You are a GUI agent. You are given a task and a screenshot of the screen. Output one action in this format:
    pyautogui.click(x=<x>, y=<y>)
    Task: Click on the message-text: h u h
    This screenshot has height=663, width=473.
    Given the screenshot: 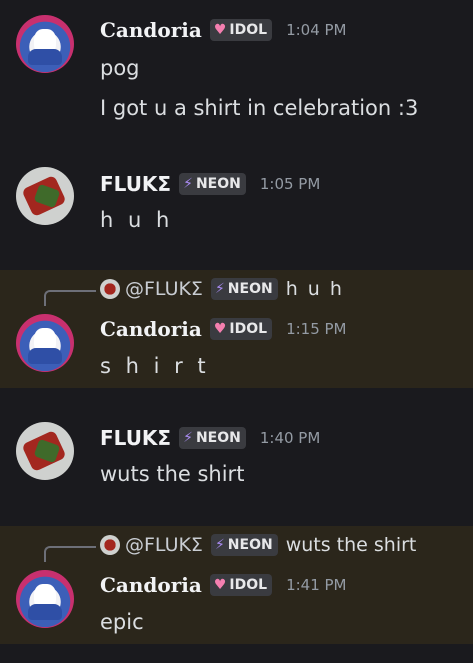 What is the action you would take?
    pyautogui.click(x=137, y=220)
    